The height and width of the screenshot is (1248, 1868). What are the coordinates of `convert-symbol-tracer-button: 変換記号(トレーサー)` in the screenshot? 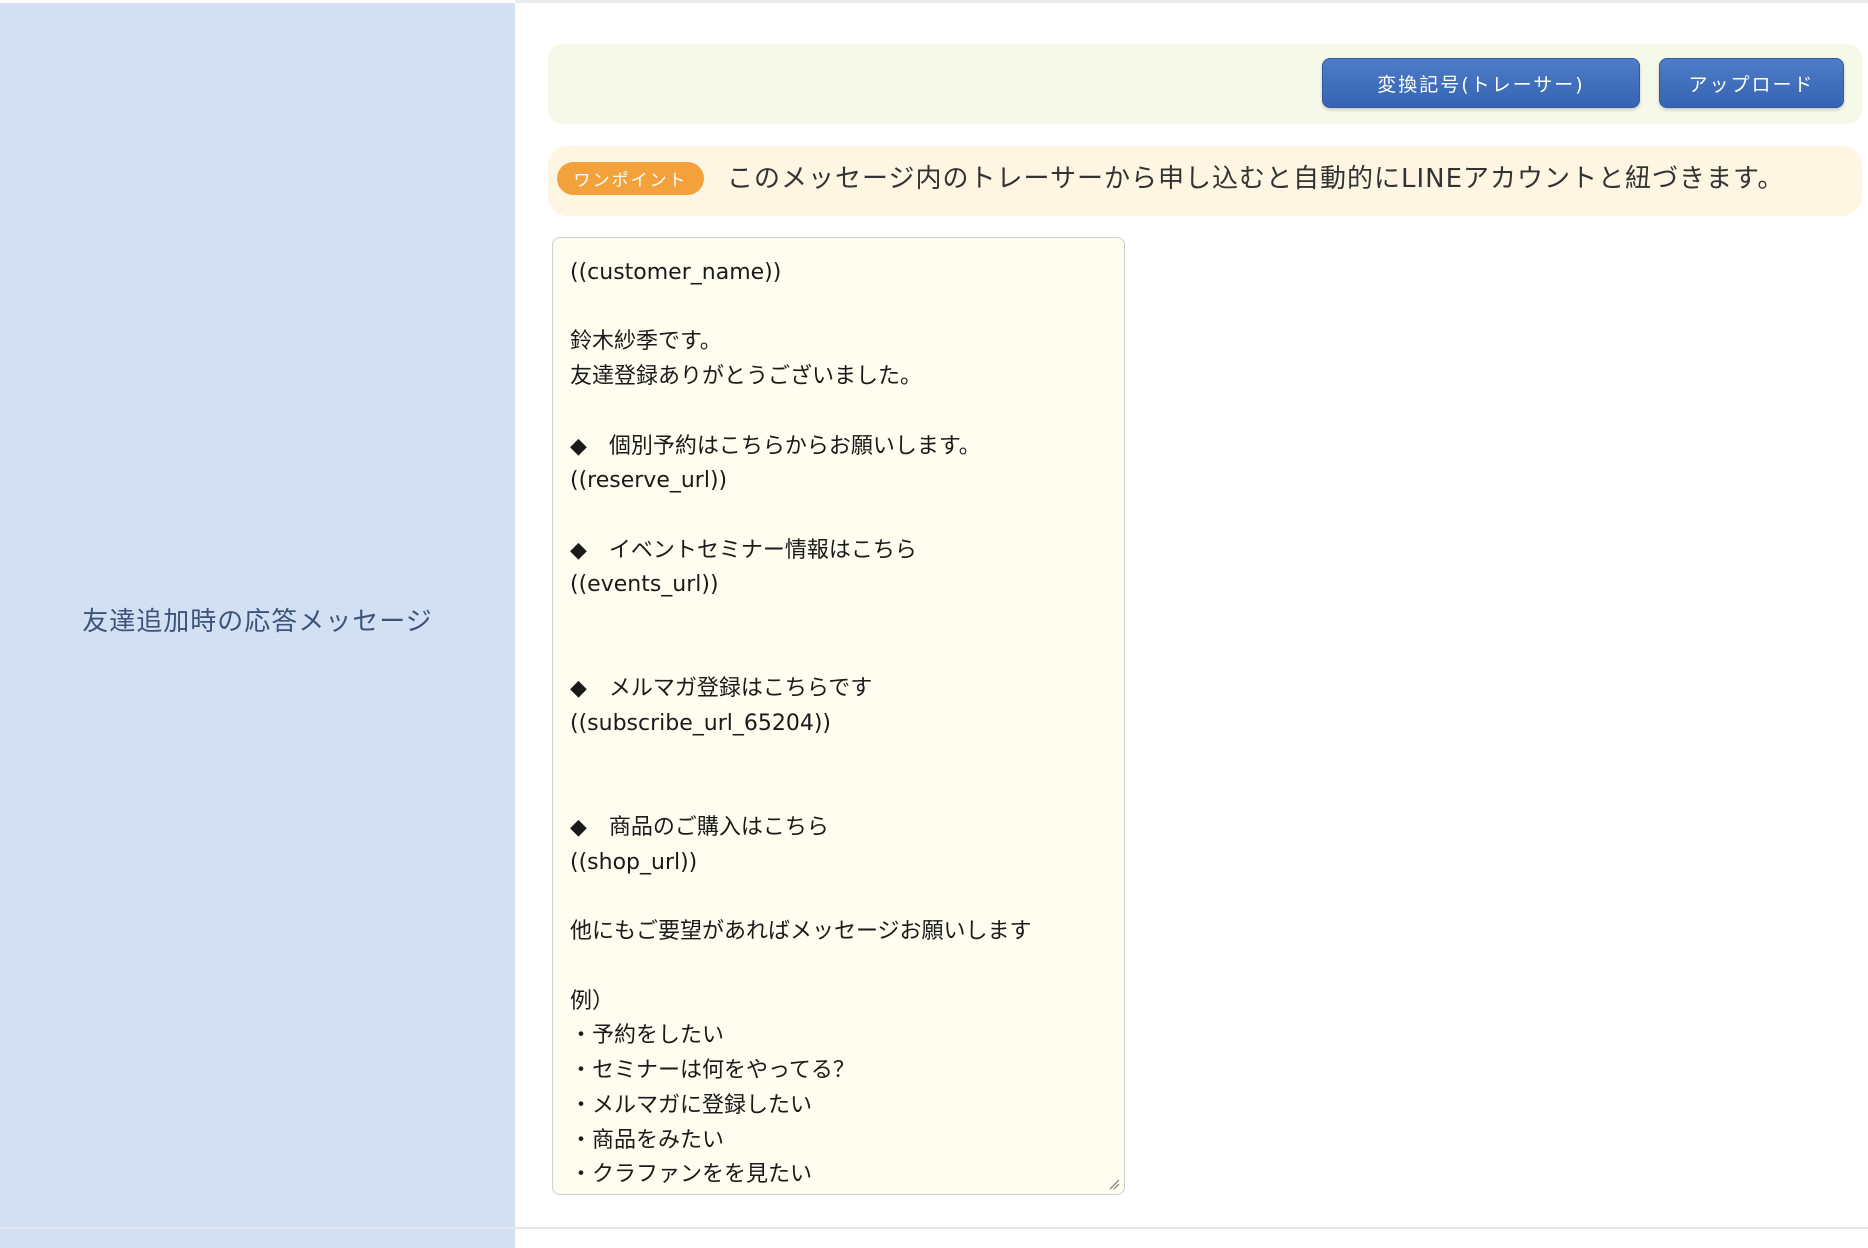 It's located at (1481, 83).